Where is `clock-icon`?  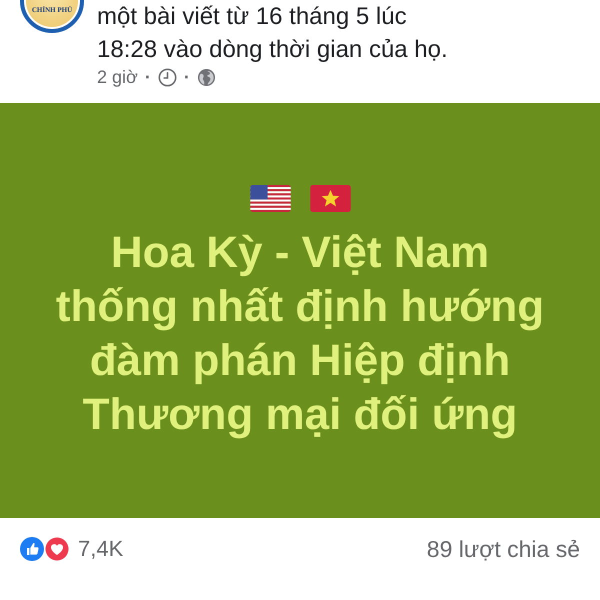
clock-icon is located at coordinates (167, 77).